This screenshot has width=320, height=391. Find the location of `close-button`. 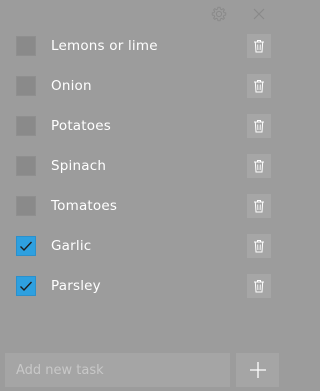

close-button is located at coordinates (259, 14).